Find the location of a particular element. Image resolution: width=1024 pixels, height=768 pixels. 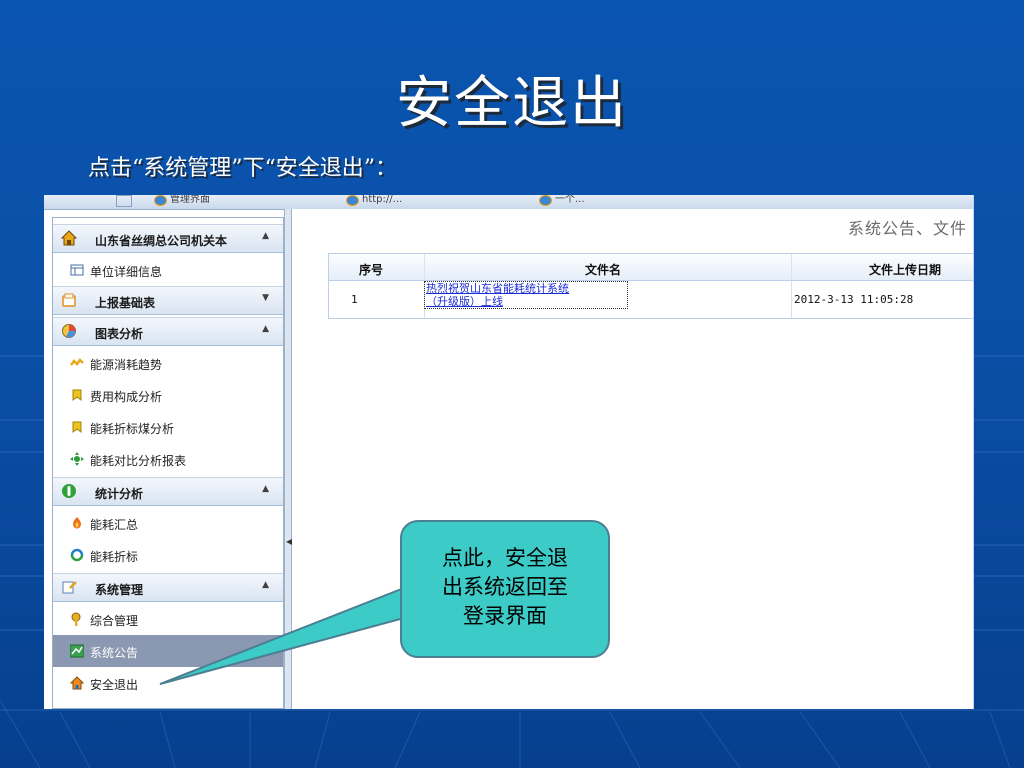

trend-icon is located at coordinates (77, 362).